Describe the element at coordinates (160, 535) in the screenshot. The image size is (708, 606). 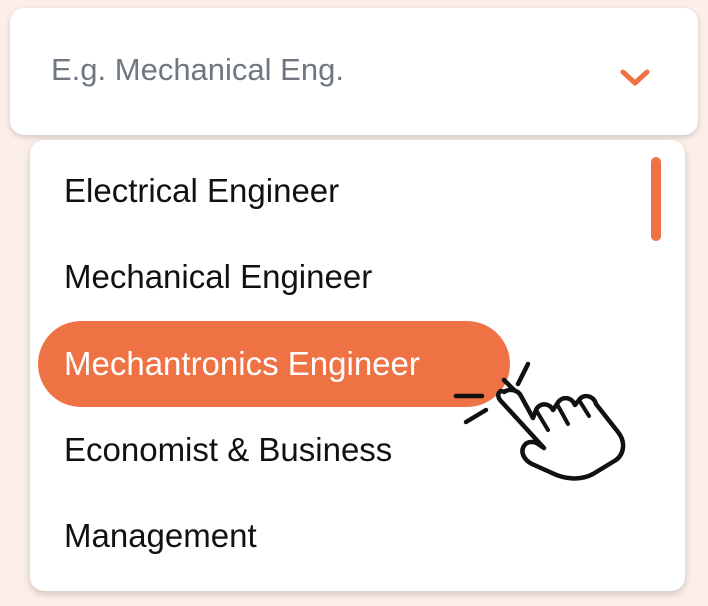
I see `option-label: Management` at that location.